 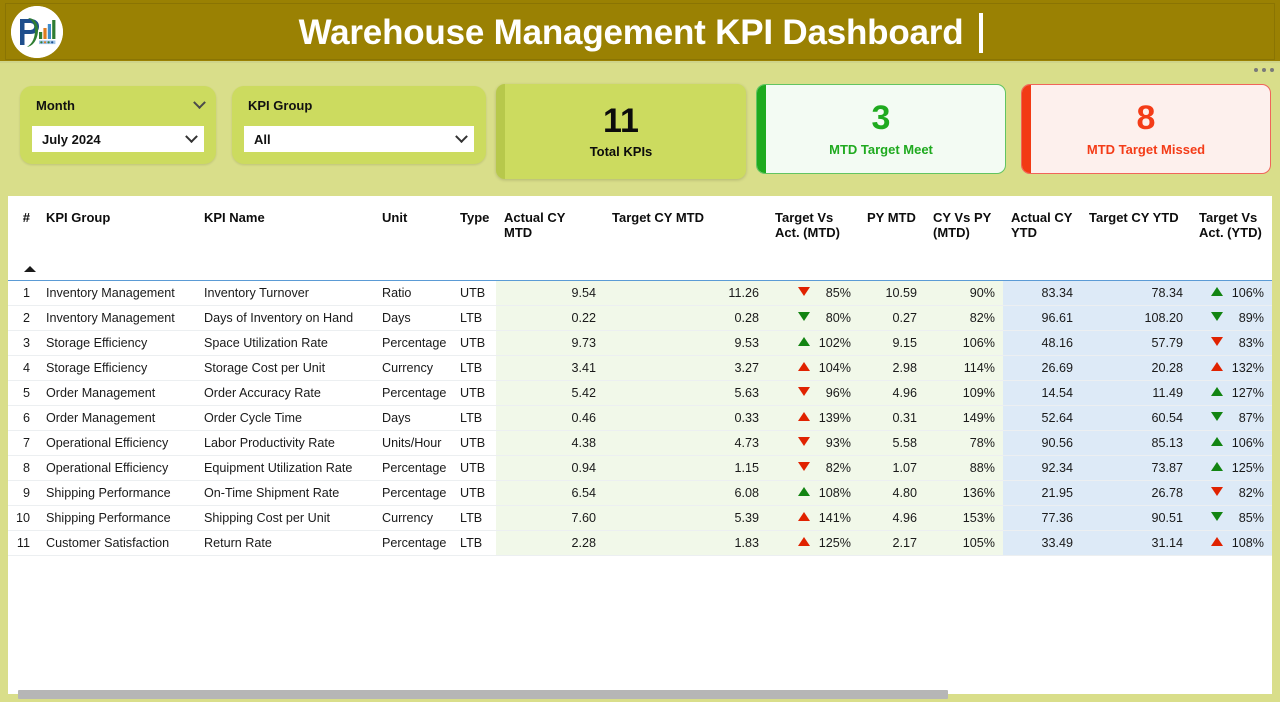 I want to click on cell-target-cy-mtd: 0.33, so click(x=685, y=418).